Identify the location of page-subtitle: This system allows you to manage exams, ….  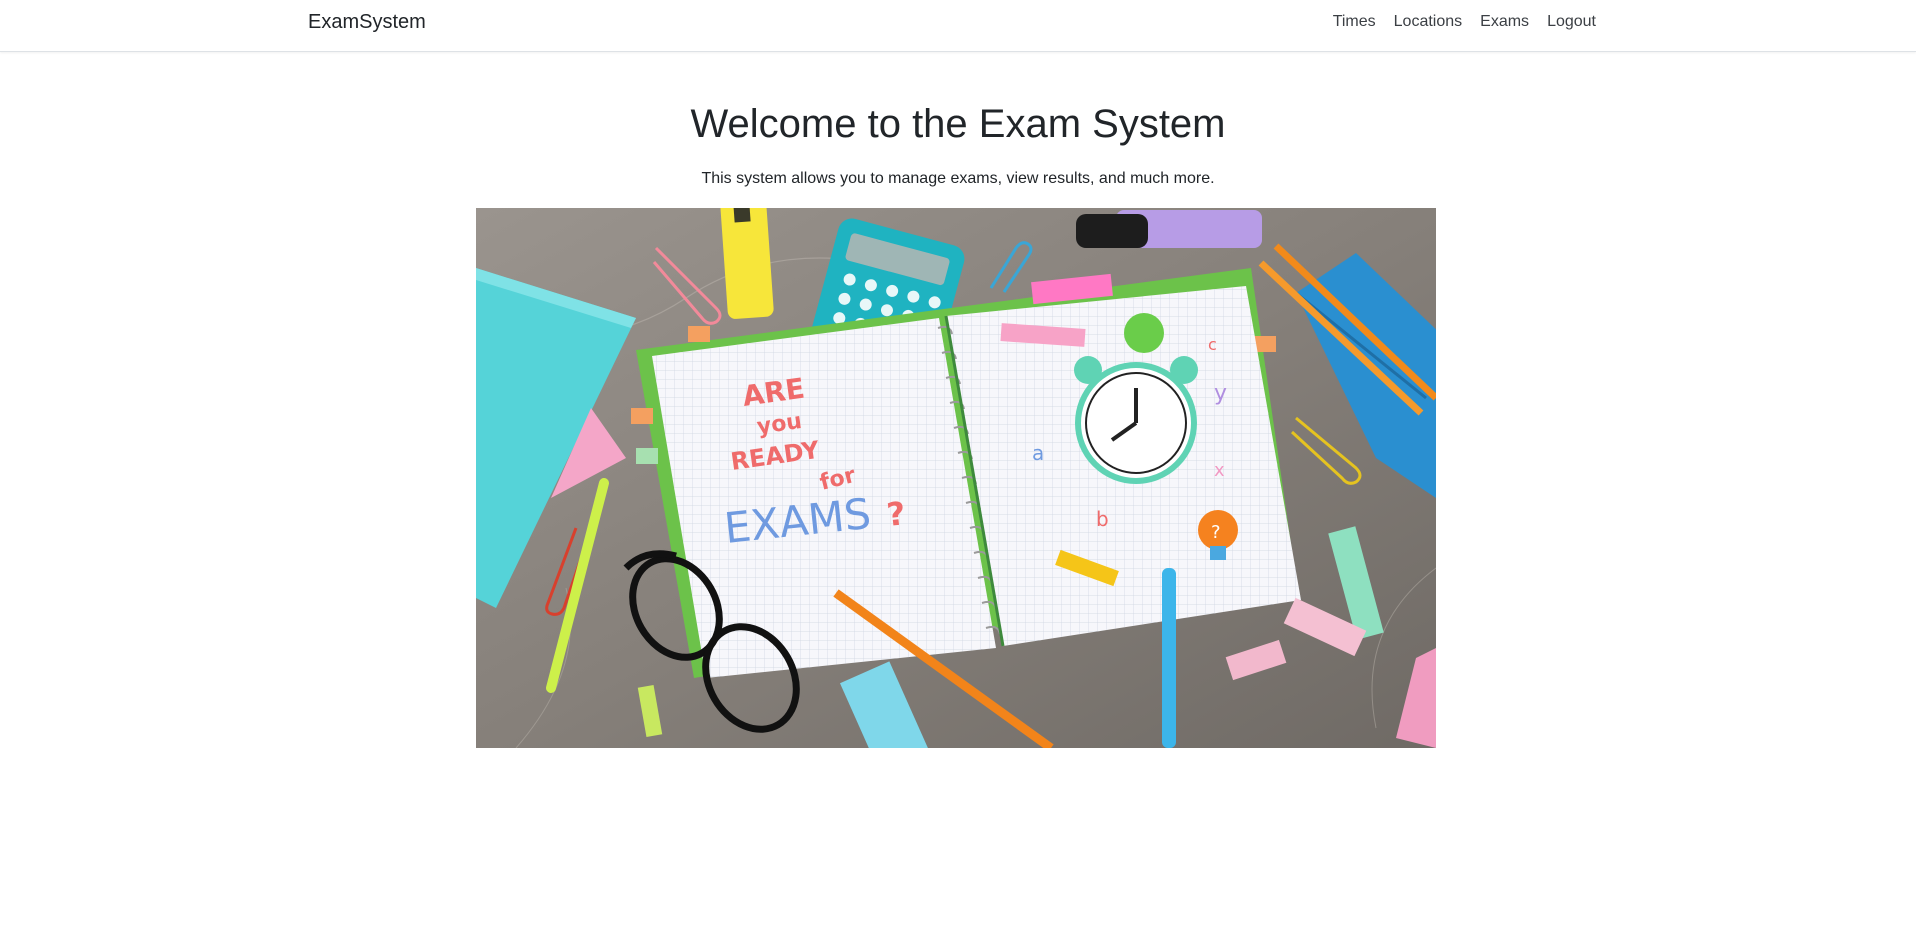
(958, 178).